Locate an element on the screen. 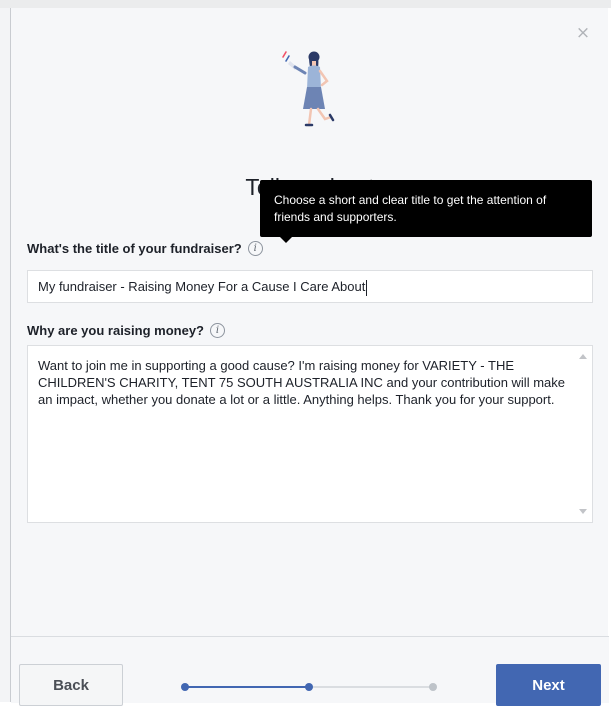 This screenshot has width=611, height=706. dialog-footer: Back Next is located at coordinates (310, 671).